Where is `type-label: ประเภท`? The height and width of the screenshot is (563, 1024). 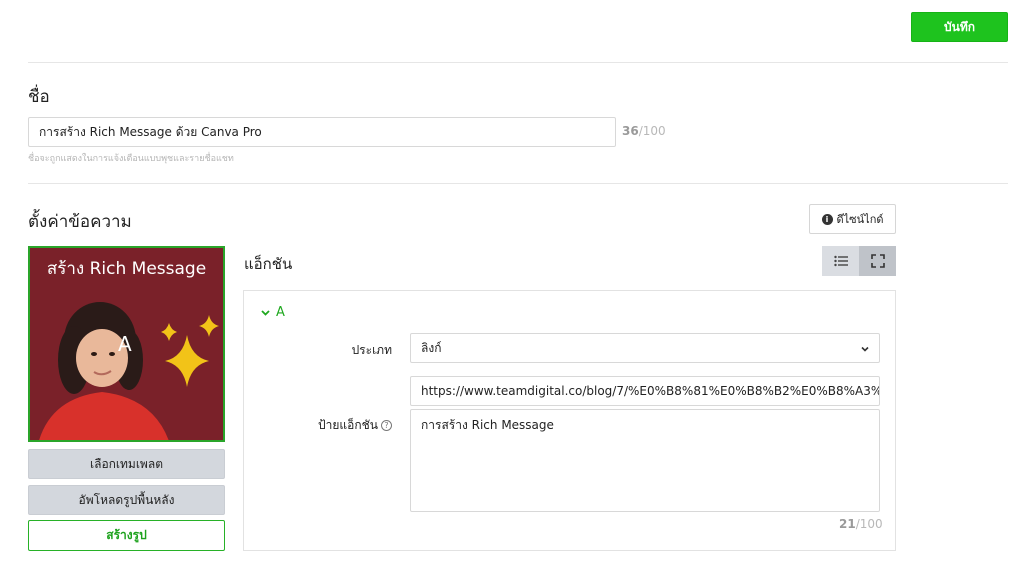
type-label: ประเภท is located at coordinates (371, 350).